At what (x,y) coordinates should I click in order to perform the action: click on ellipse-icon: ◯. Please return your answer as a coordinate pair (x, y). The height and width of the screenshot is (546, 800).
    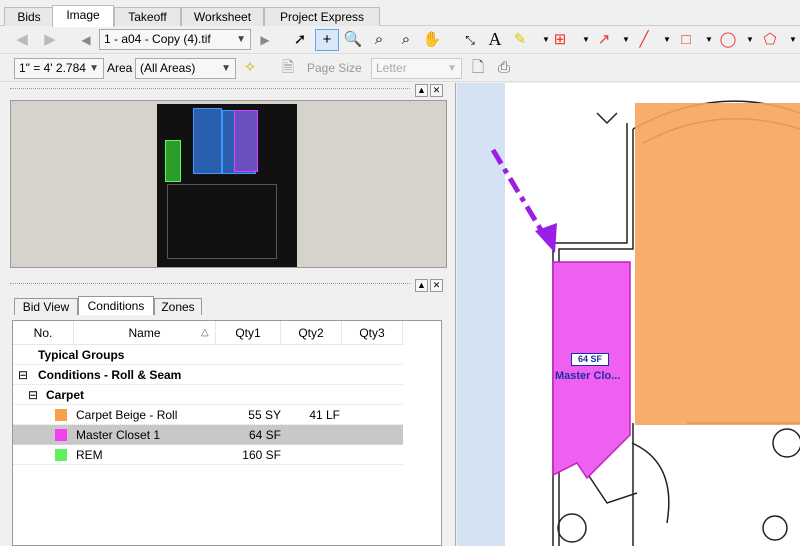
    Looking at the image, I should click on (728, 40).